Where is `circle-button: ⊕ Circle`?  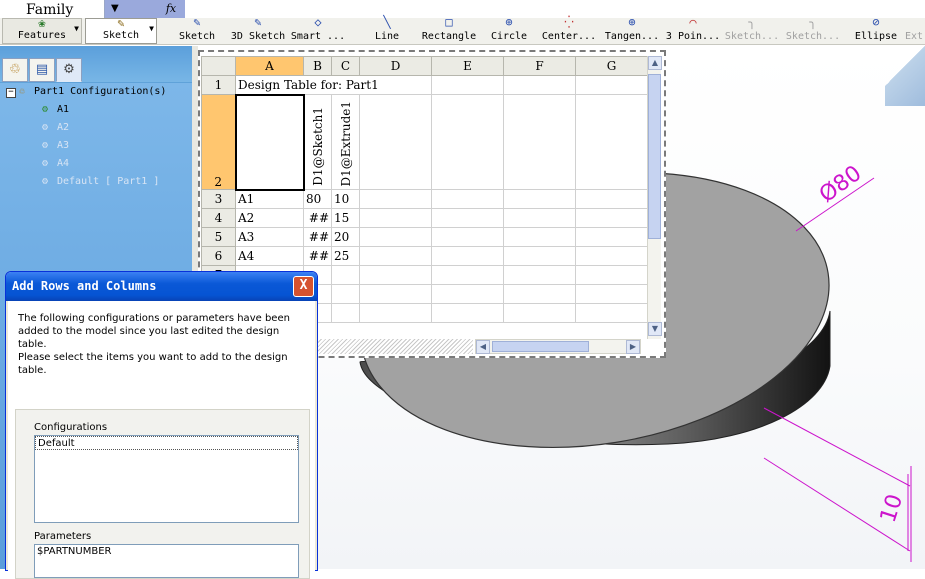 circle-button: ⊕ Circle is located at coordinates (509, 30).